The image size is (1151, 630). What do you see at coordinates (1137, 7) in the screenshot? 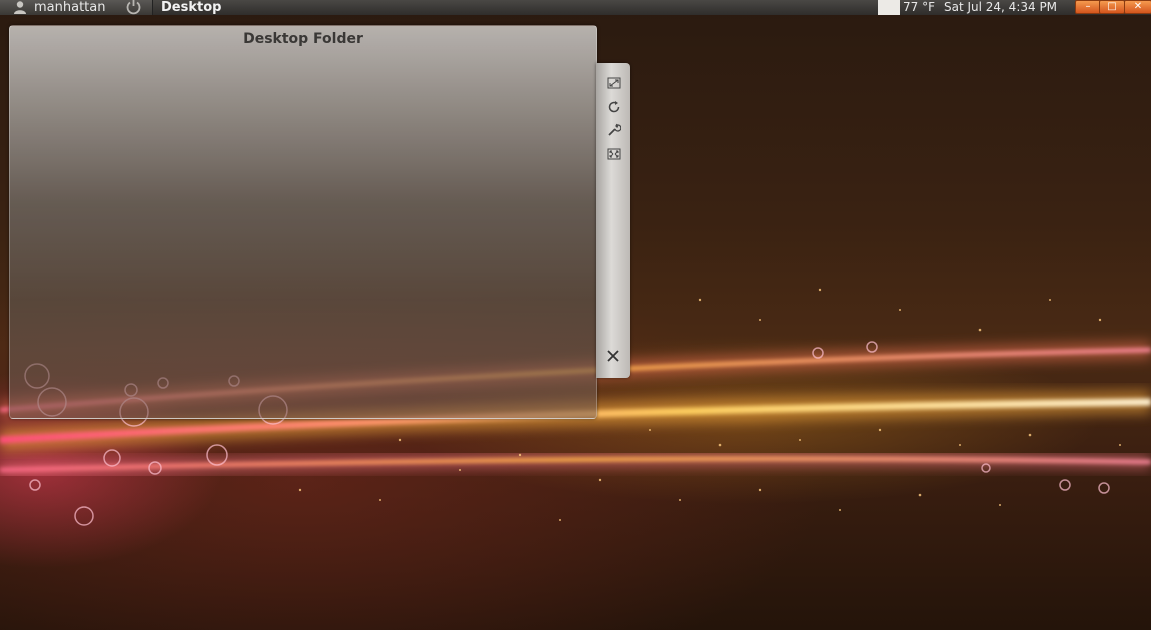
I see `close-button: ✕` at bounding box center [1137, 7].